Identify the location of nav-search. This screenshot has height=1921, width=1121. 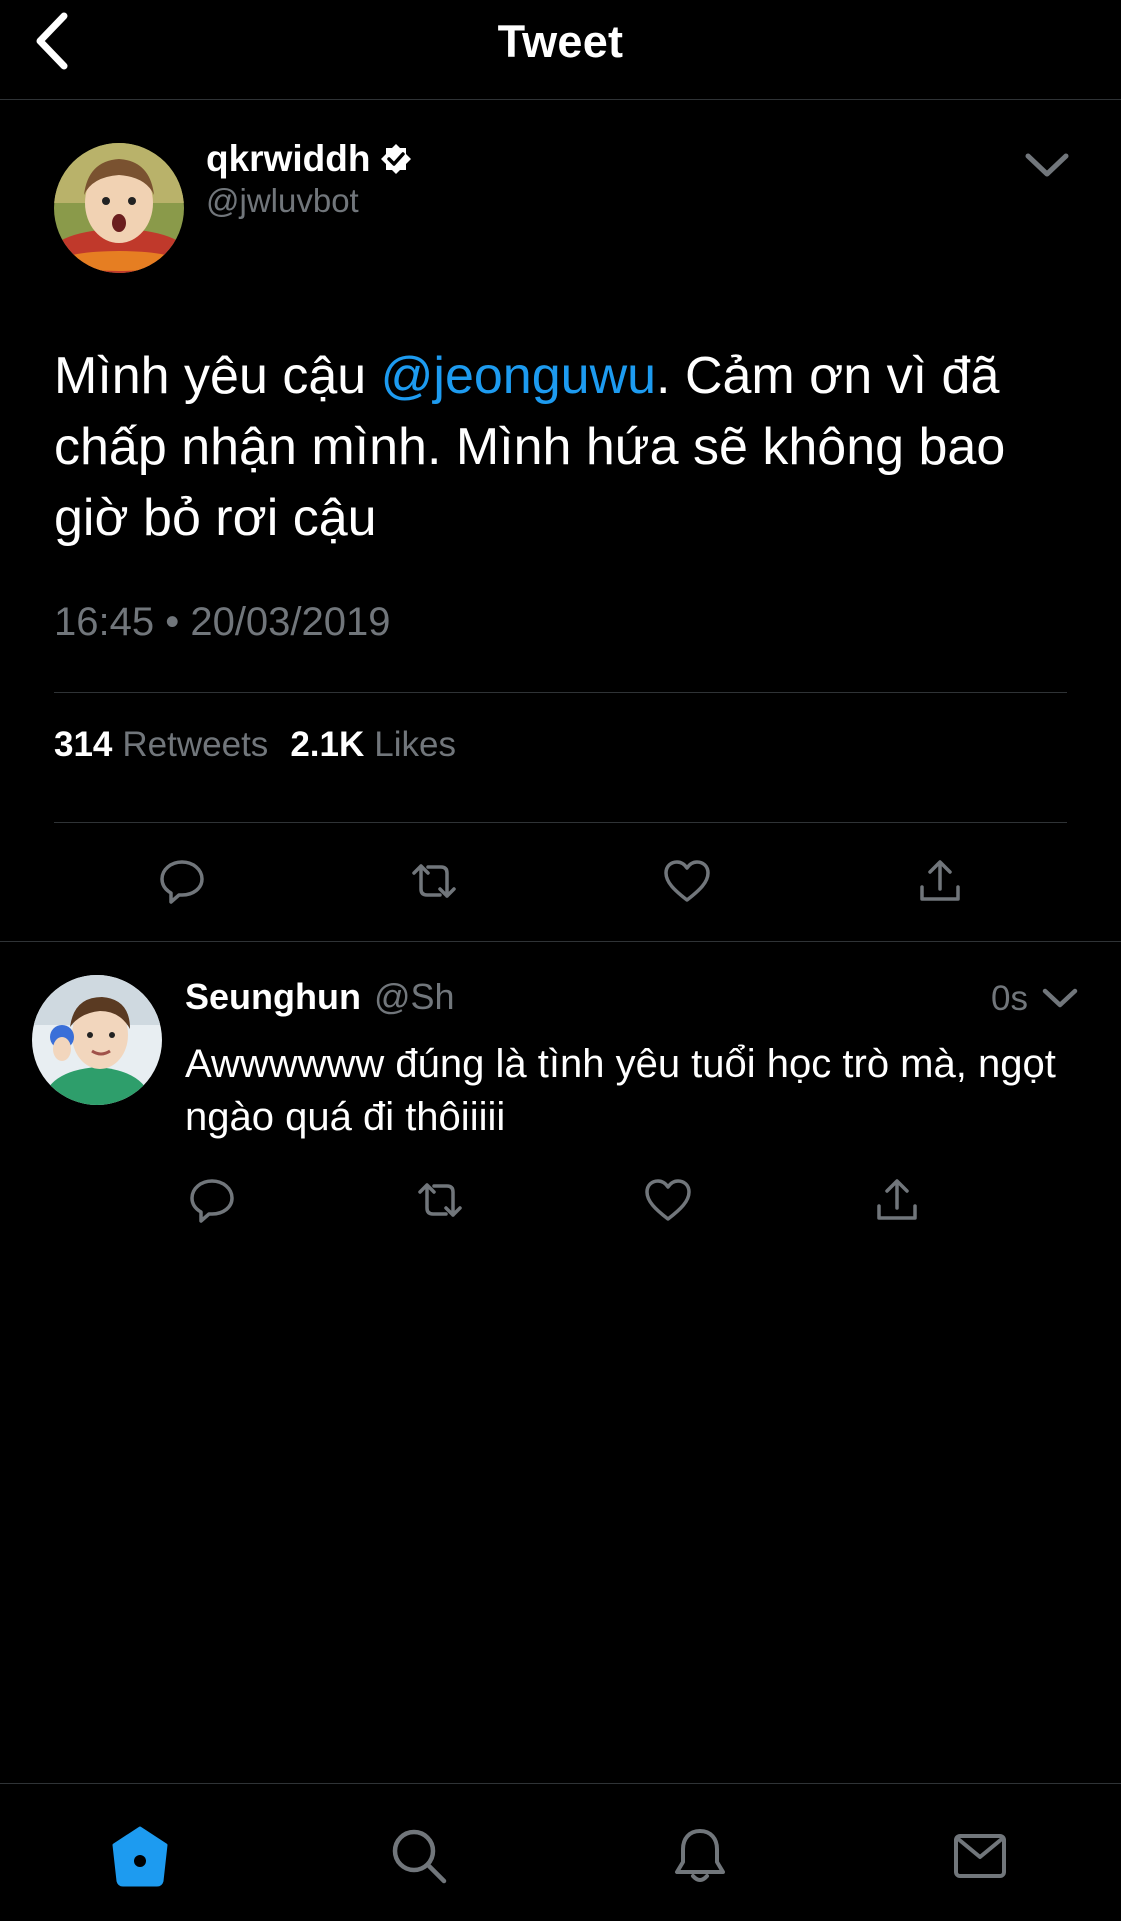
(419, 1856).